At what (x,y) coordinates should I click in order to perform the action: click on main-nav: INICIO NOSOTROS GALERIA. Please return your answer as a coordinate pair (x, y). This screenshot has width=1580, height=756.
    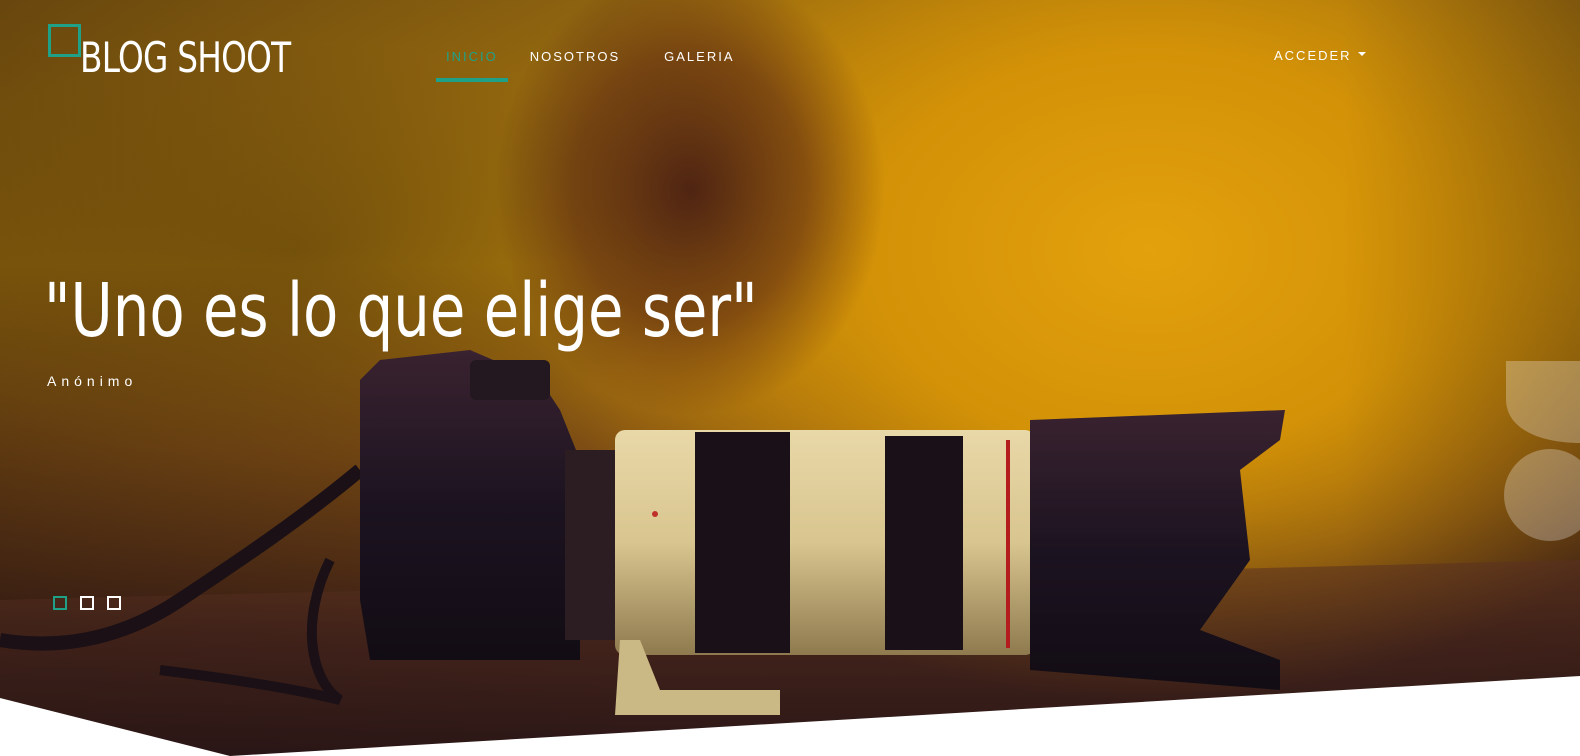
    Looking at the image, I should click on (596, 61).